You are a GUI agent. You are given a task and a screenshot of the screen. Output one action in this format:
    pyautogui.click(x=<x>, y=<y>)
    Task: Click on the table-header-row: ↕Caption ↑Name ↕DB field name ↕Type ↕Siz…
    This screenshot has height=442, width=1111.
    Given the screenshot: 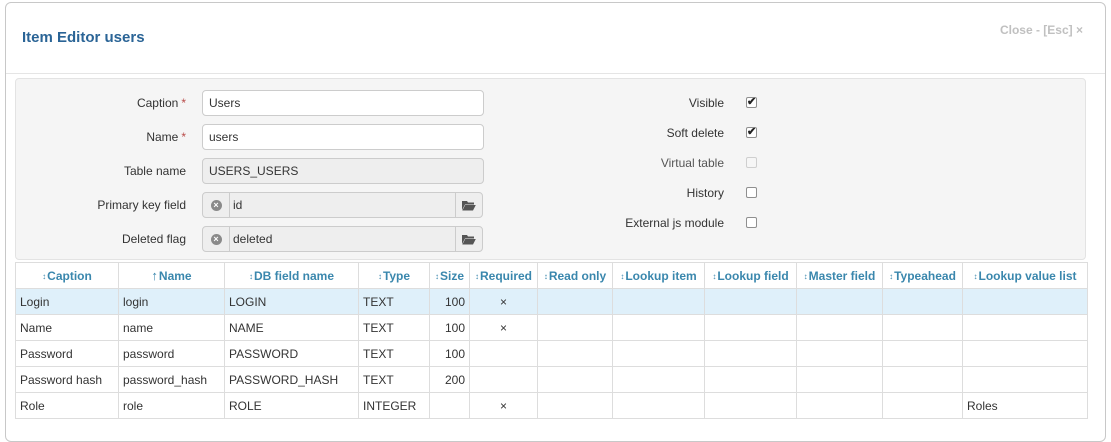 What is the action you would take?
    pyautogui.click(x=551, y=275)
    